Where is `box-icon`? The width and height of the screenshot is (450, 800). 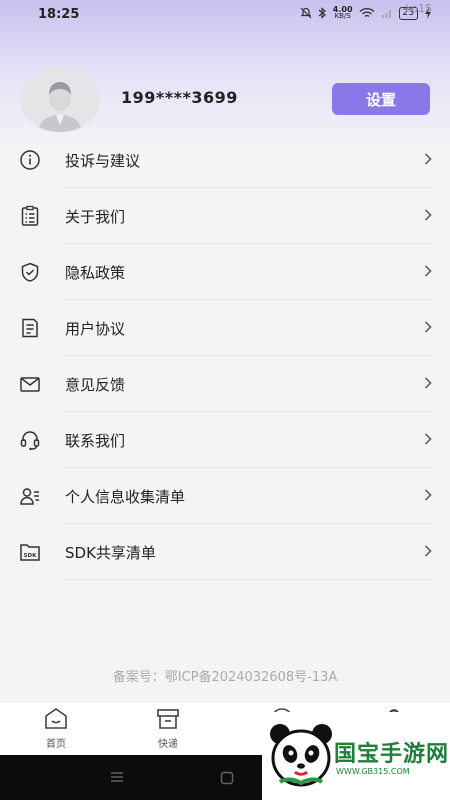
box-icon is located at coordinates (168, 719).